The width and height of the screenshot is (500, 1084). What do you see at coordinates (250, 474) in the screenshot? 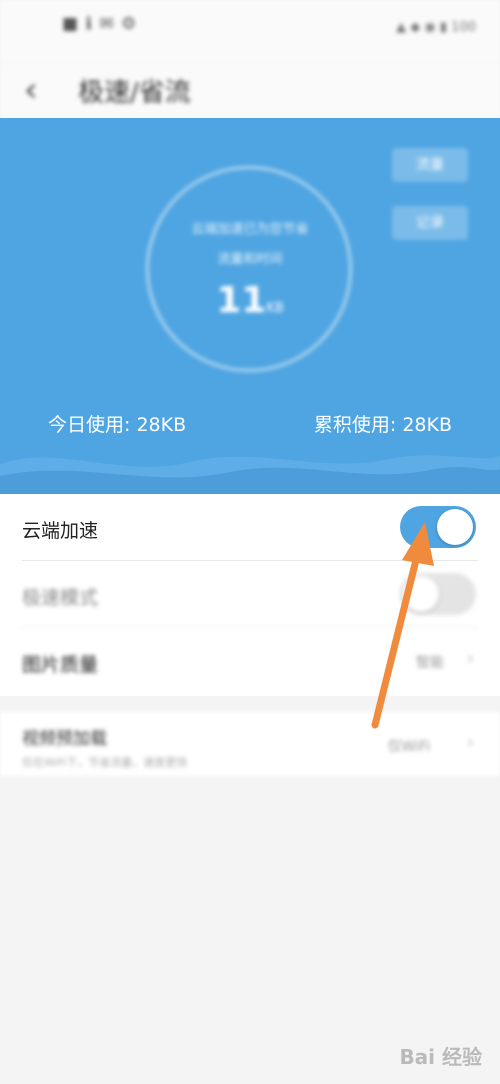
I see `wave-decoration` at bounding box center [250, 474].